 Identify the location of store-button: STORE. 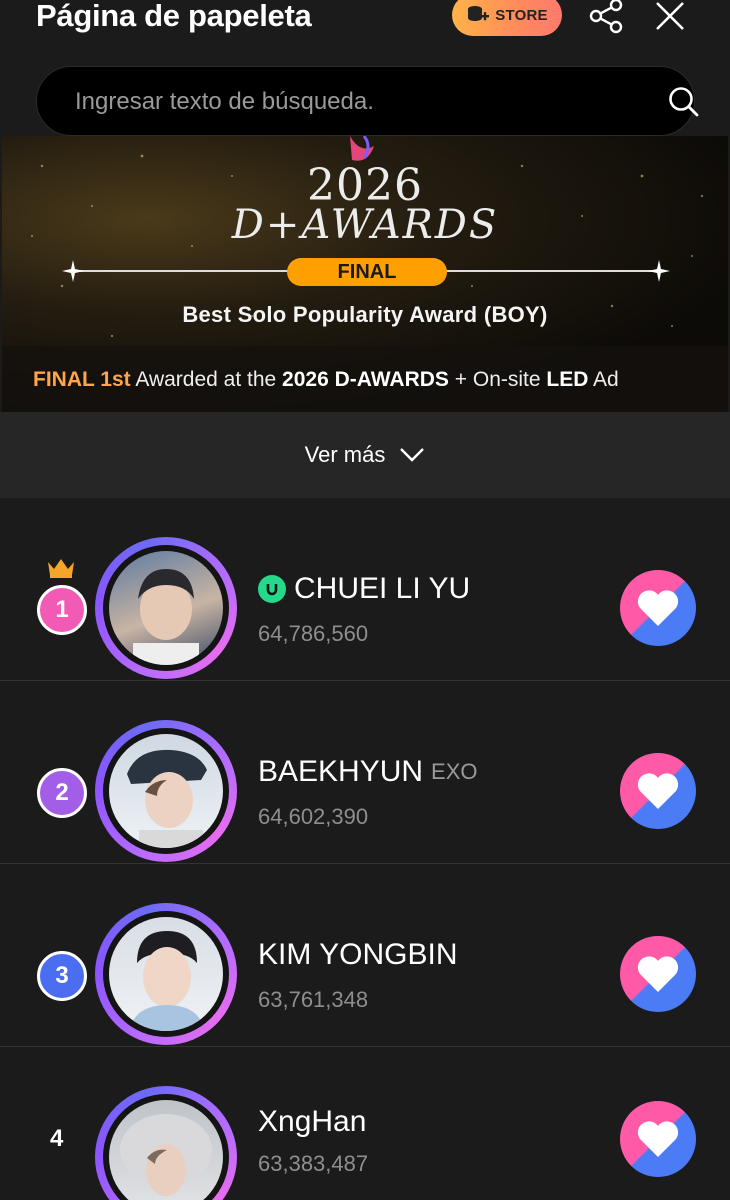
(507, 18).